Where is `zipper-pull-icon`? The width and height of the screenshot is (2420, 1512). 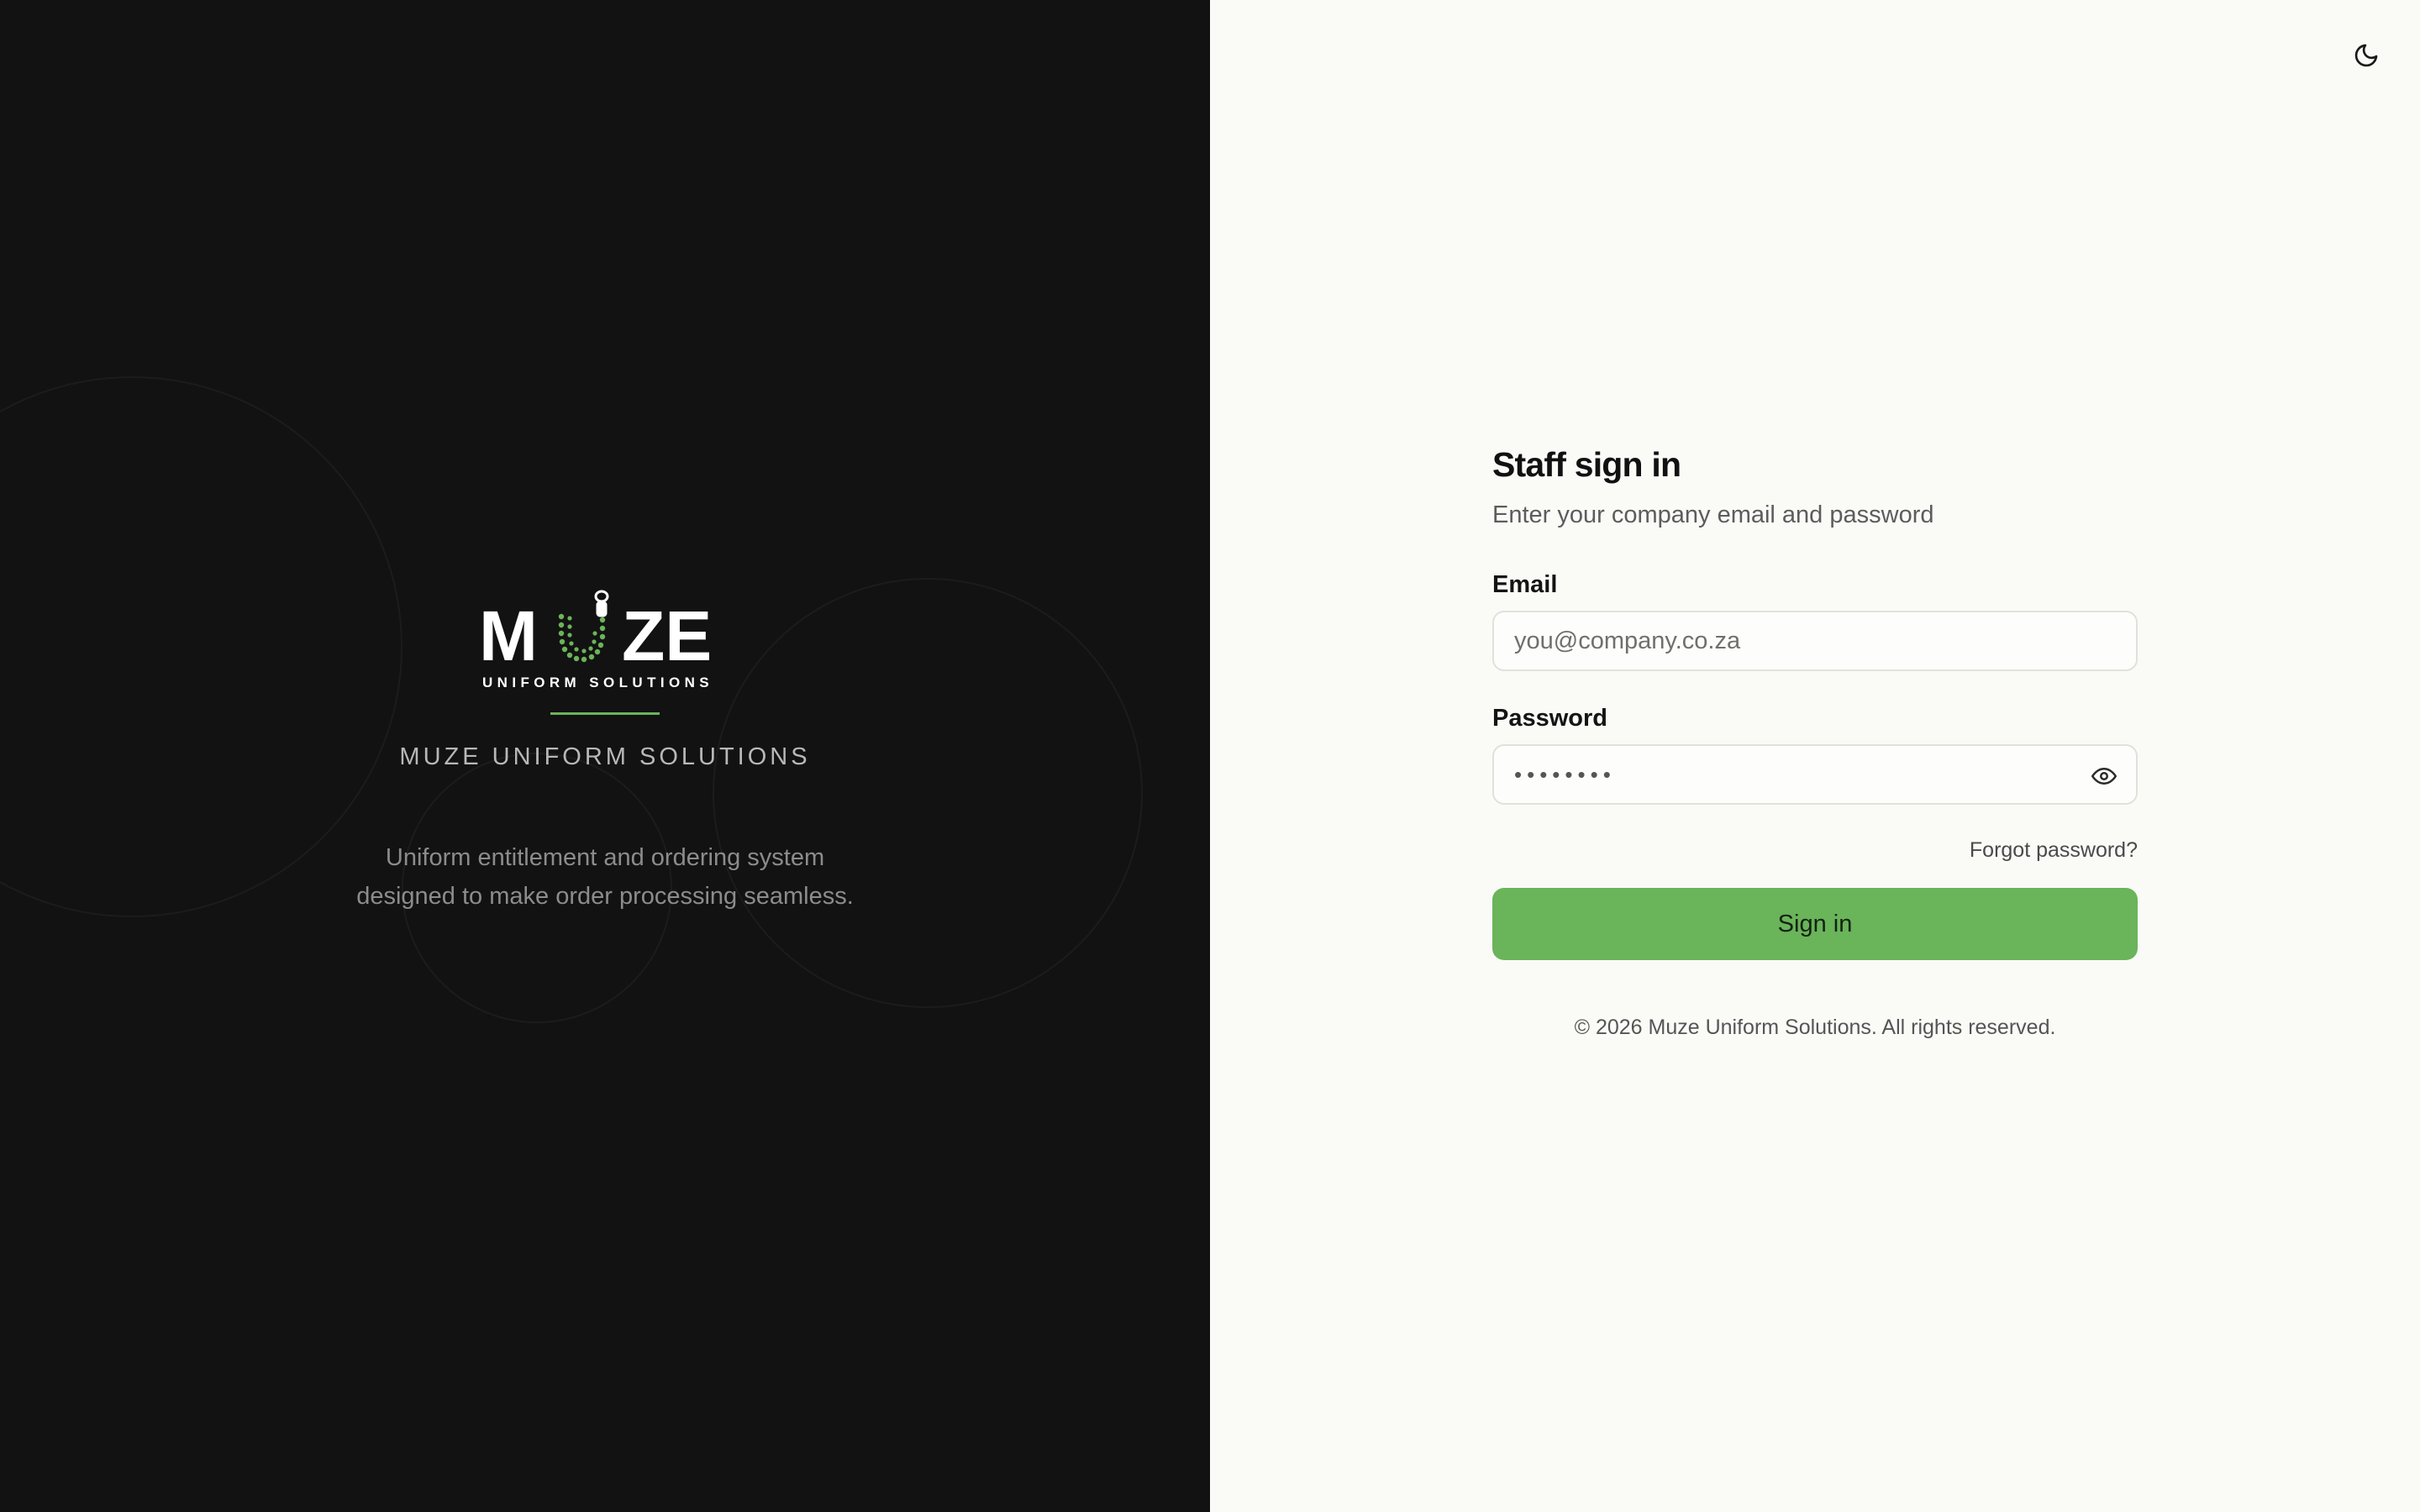 zipper-pull-icon is located at coordinates (601, 603).